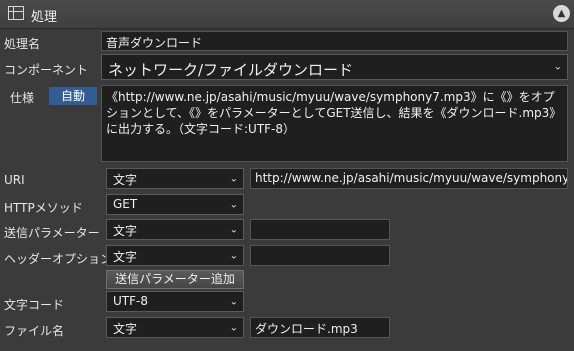 The image size is (574, 351). I want to click on filename-type-value: 文字, so click(125, 329).